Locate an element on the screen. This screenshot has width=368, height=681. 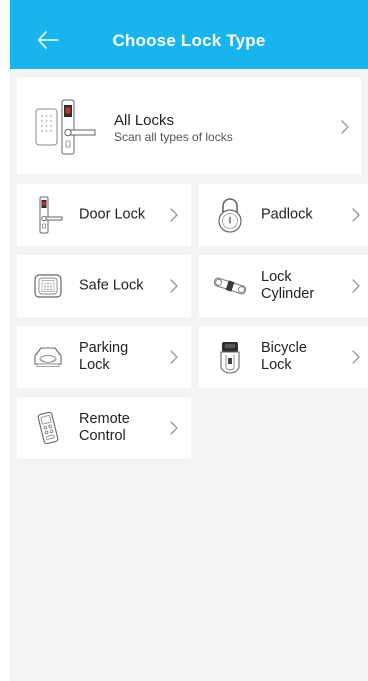
header-bar: Choose Lock Type is located at coordinates (189, 34).